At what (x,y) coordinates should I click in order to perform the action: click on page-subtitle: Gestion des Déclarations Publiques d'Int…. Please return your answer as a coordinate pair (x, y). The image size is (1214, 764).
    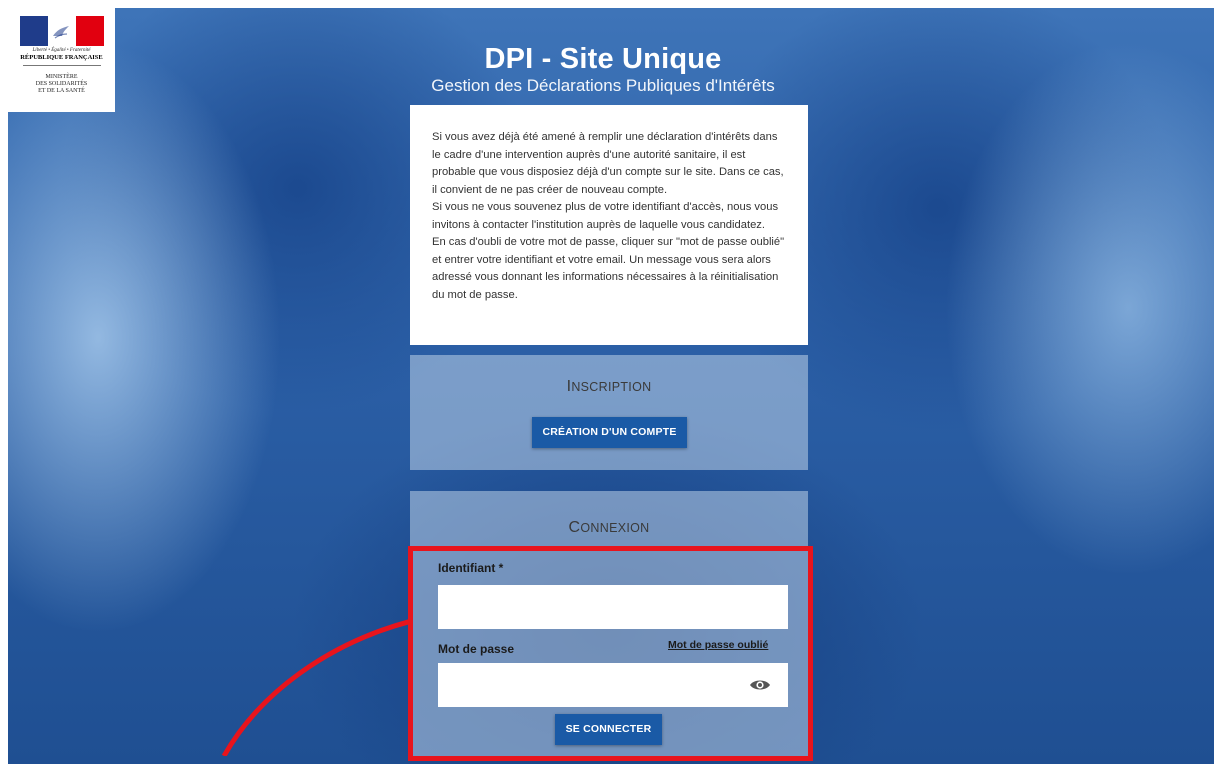
    Looking at the image, I should click on (603, 85).